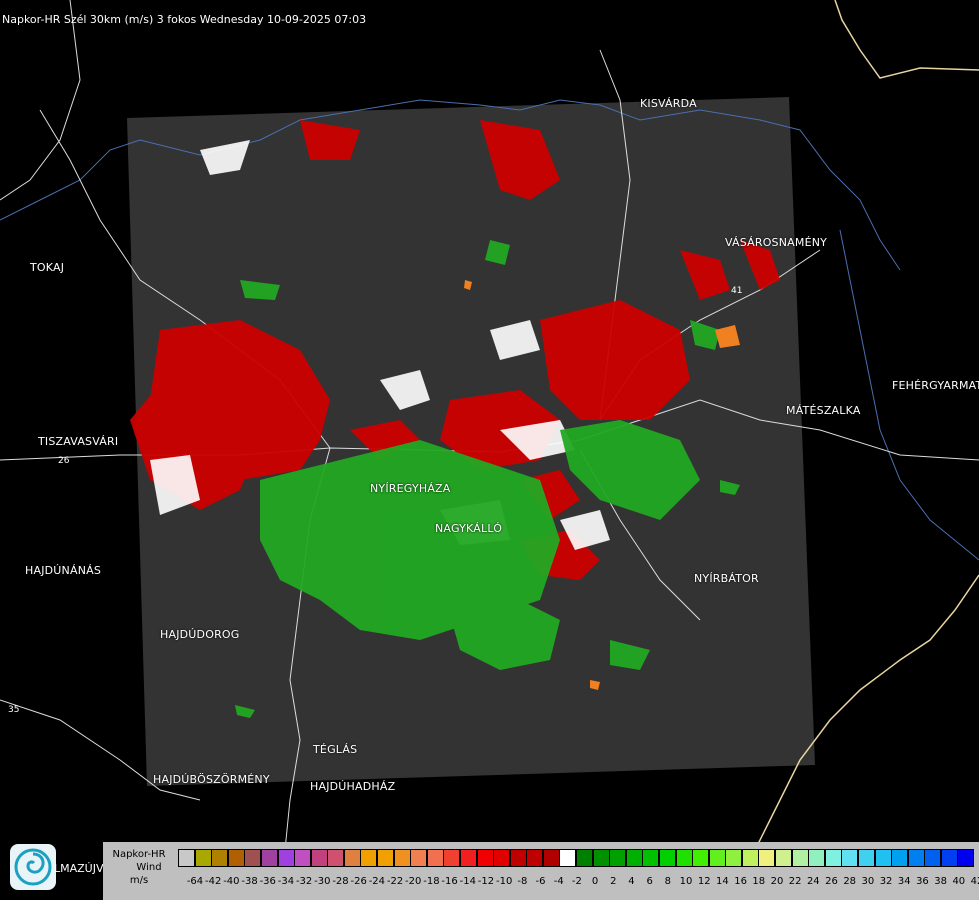 The height and width of the screenshot is (900, 979). What do you see at coordinates (431, 881) in the screenshot?
I see `legend-tick: -18` at bounding box center [431, 881].